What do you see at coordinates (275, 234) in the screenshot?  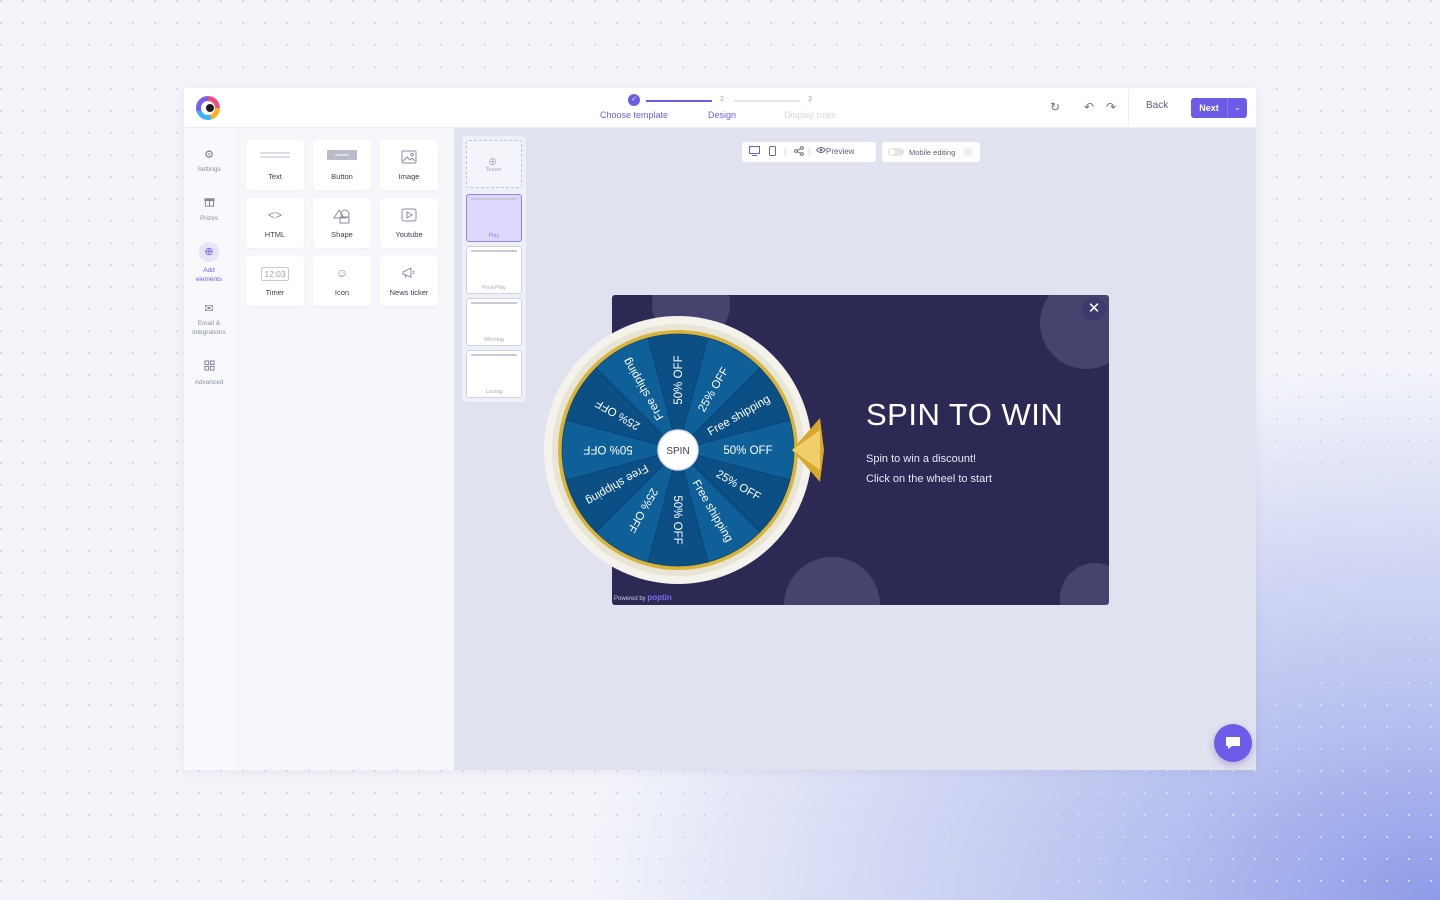 I see `tile-label: HTML` at bounding box center [275, 234].